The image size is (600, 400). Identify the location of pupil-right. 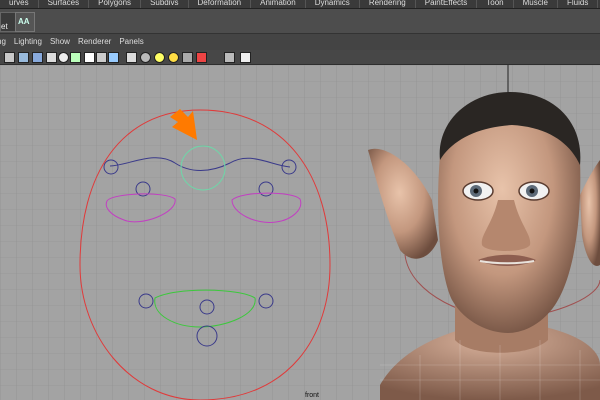
(532, 191).